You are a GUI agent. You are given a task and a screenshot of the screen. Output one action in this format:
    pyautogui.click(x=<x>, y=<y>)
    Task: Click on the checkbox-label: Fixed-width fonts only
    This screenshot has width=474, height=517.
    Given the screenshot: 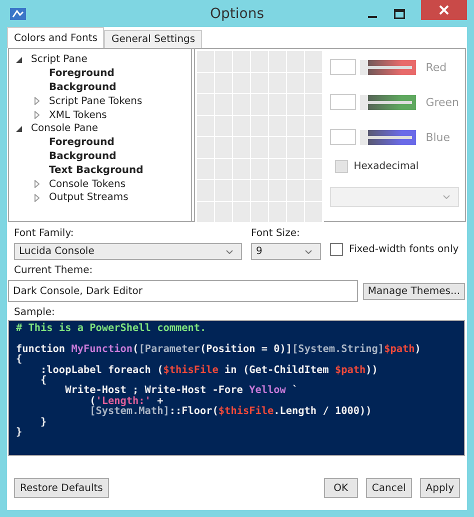 What is the action you would take?
    pyautogui.click(x=404, y=249)
    